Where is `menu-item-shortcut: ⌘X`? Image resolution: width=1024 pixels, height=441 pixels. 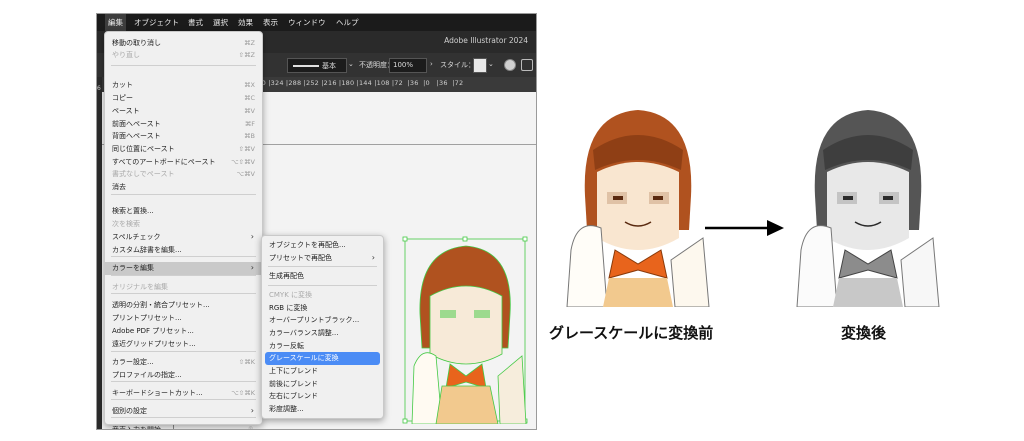 menu-item-shortcut: ⌘X is located at coordinates (249, 85).